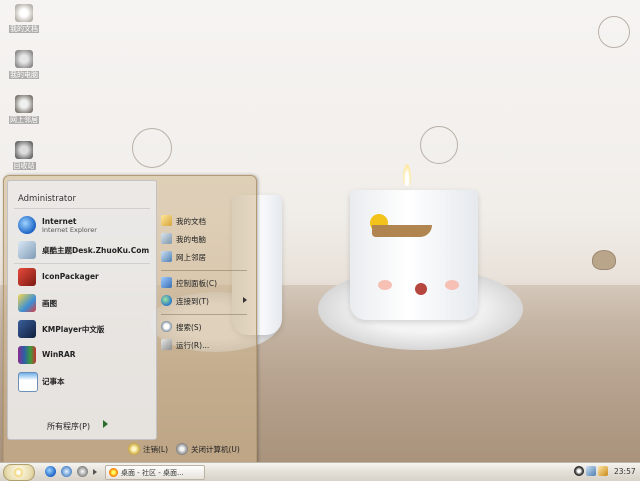 This screenshot has height=481, width=640. What do you see at coordinates (245, 300) in the screenshot?
I see `chevron-right-icon` at bounding box center [245, 300].